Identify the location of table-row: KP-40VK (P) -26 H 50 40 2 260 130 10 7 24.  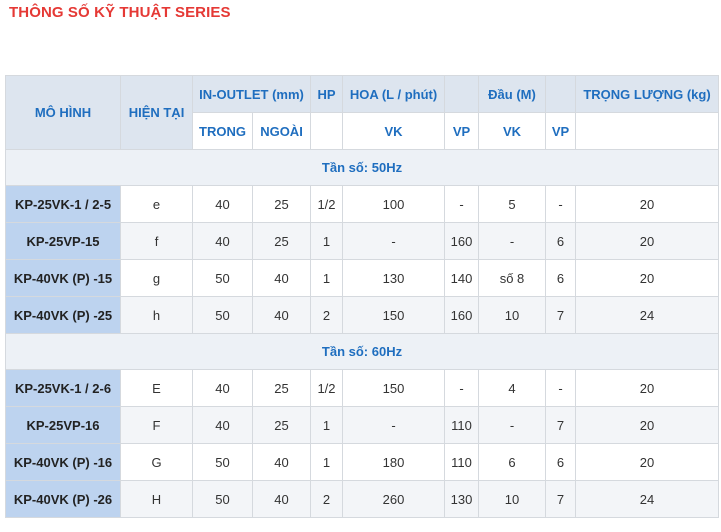
(362, 499).